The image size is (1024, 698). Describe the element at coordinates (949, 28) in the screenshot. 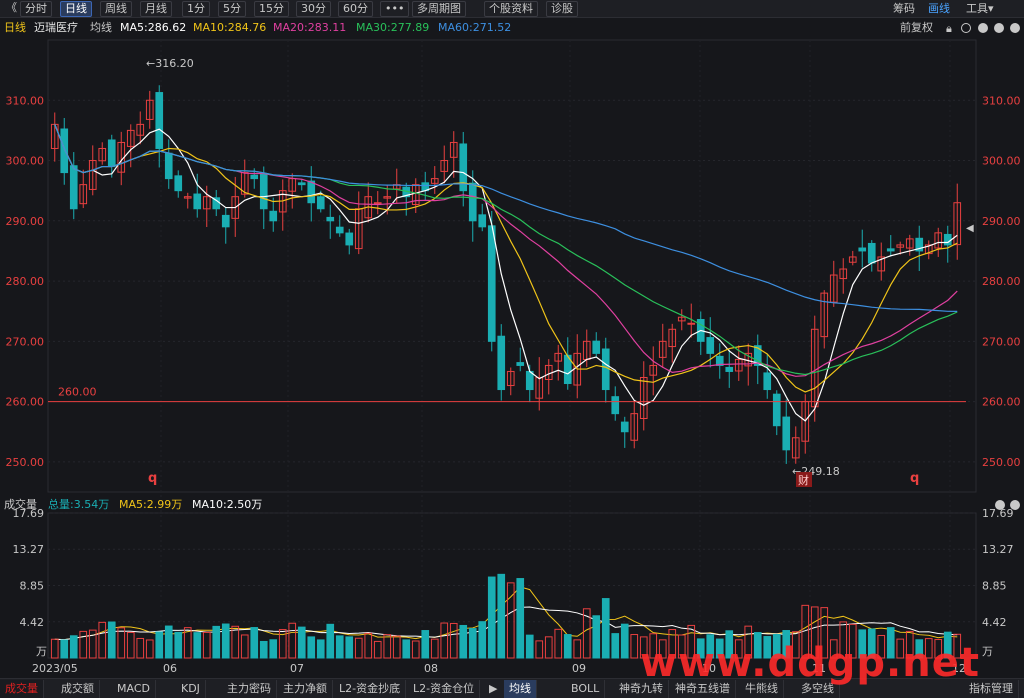

I see `lock-icon: 🔒︎` at that location.